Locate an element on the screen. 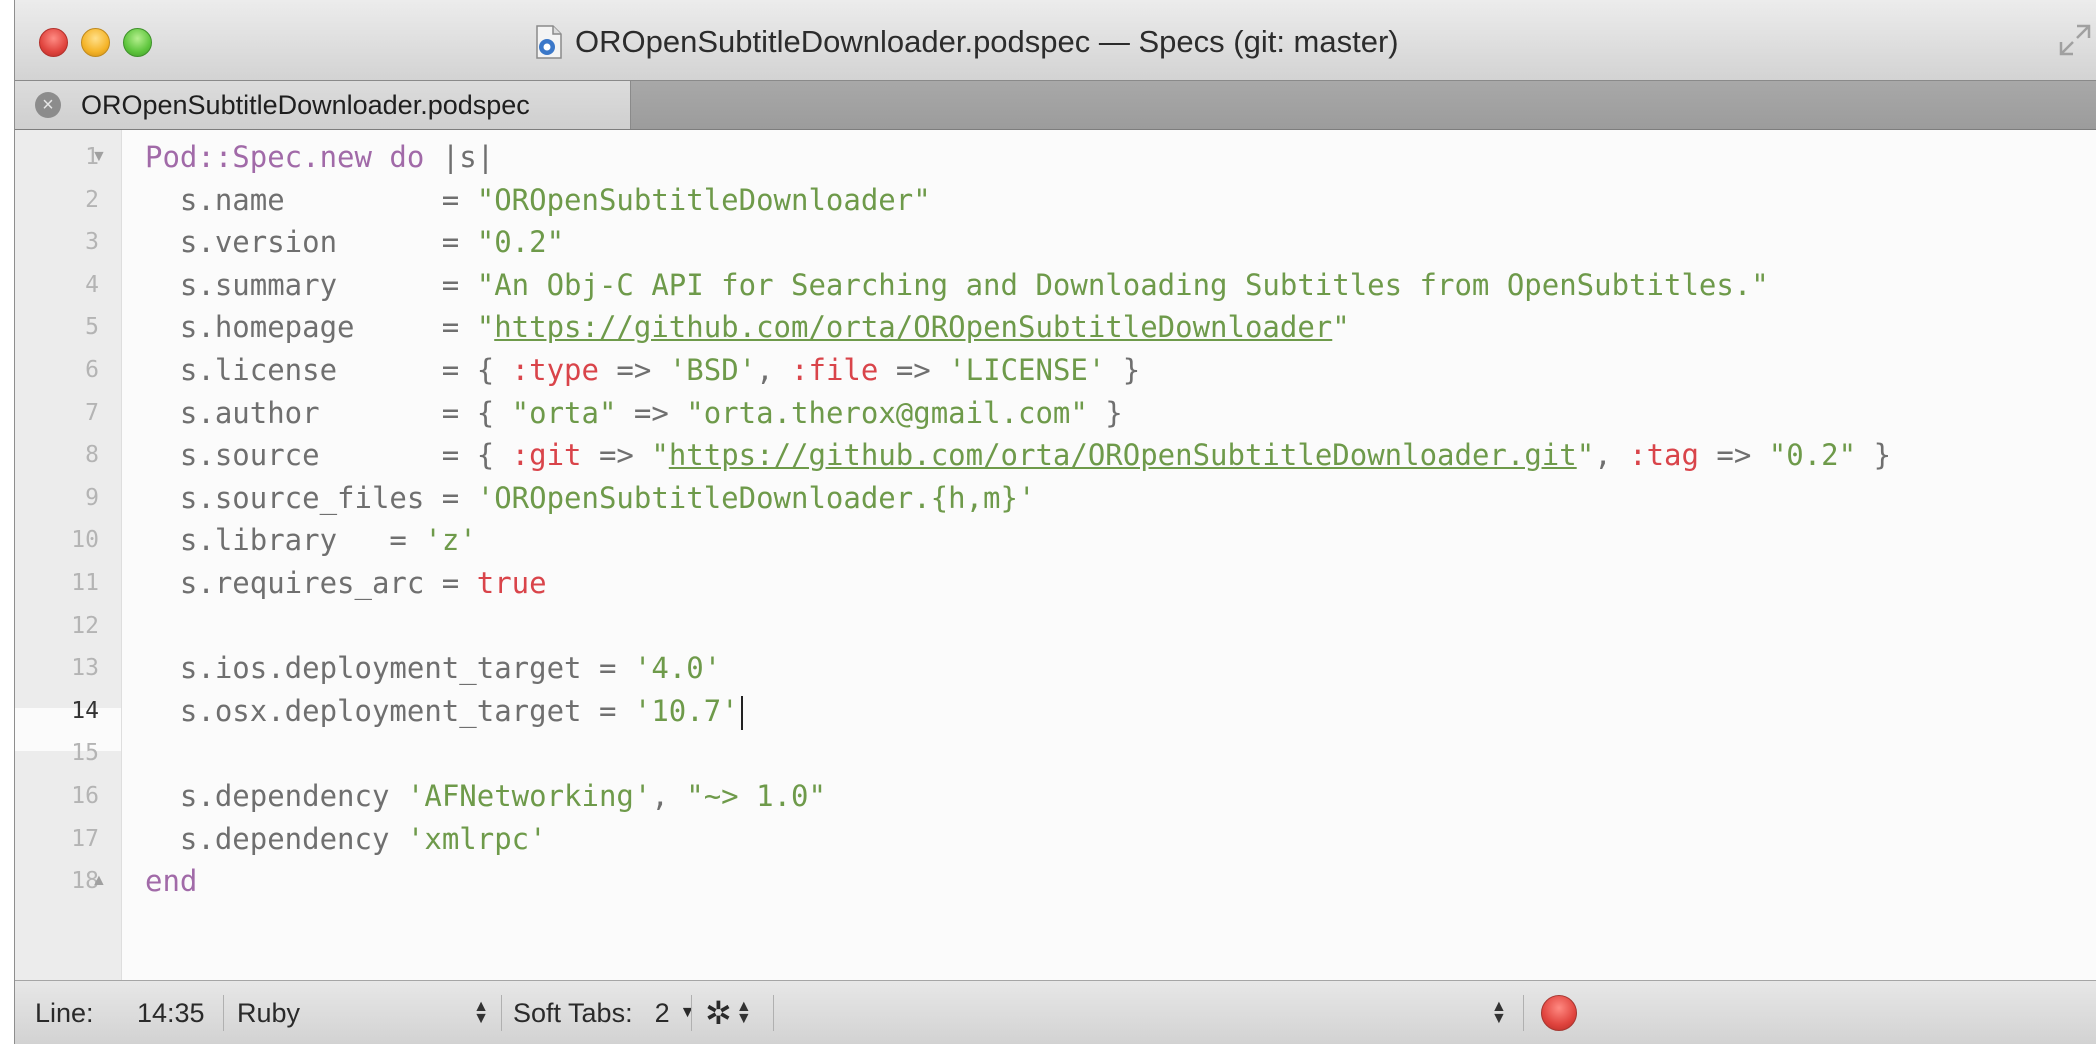  up-down-arrows-icon: ▲ ▼ is located at coordinates (481, 1012).